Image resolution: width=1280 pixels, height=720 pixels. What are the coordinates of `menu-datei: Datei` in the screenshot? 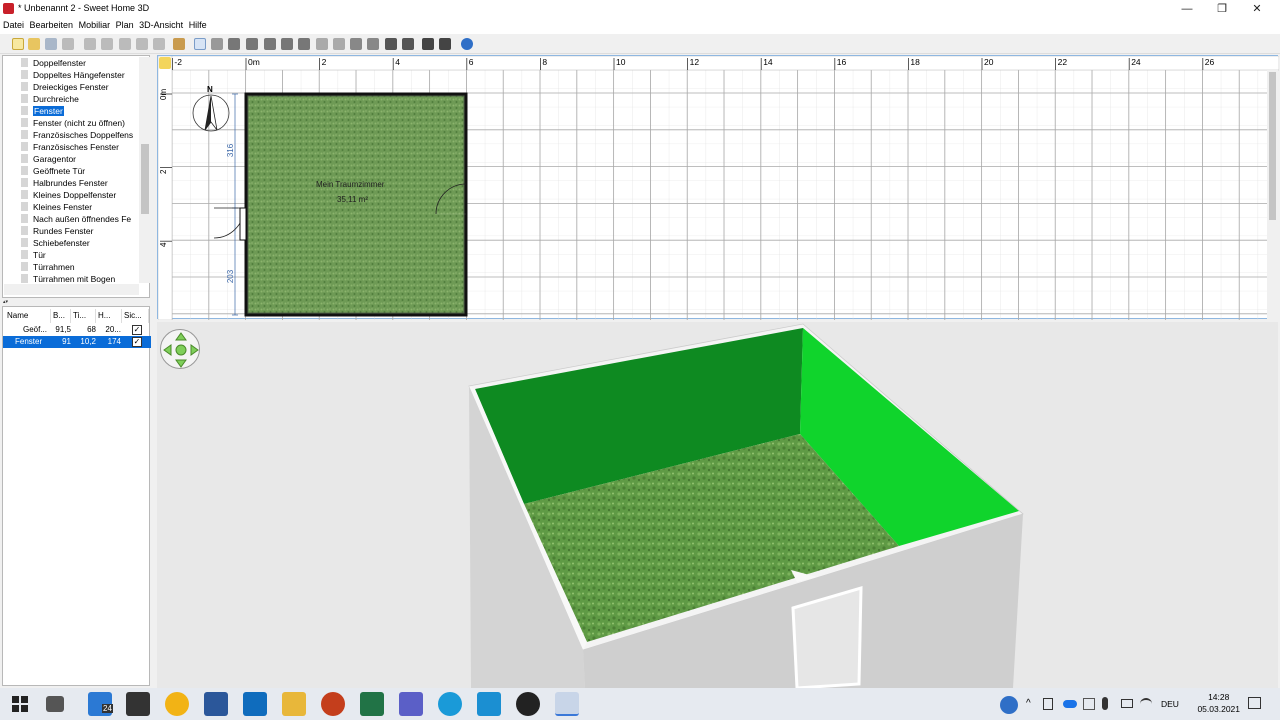 It's located at (12, 24).